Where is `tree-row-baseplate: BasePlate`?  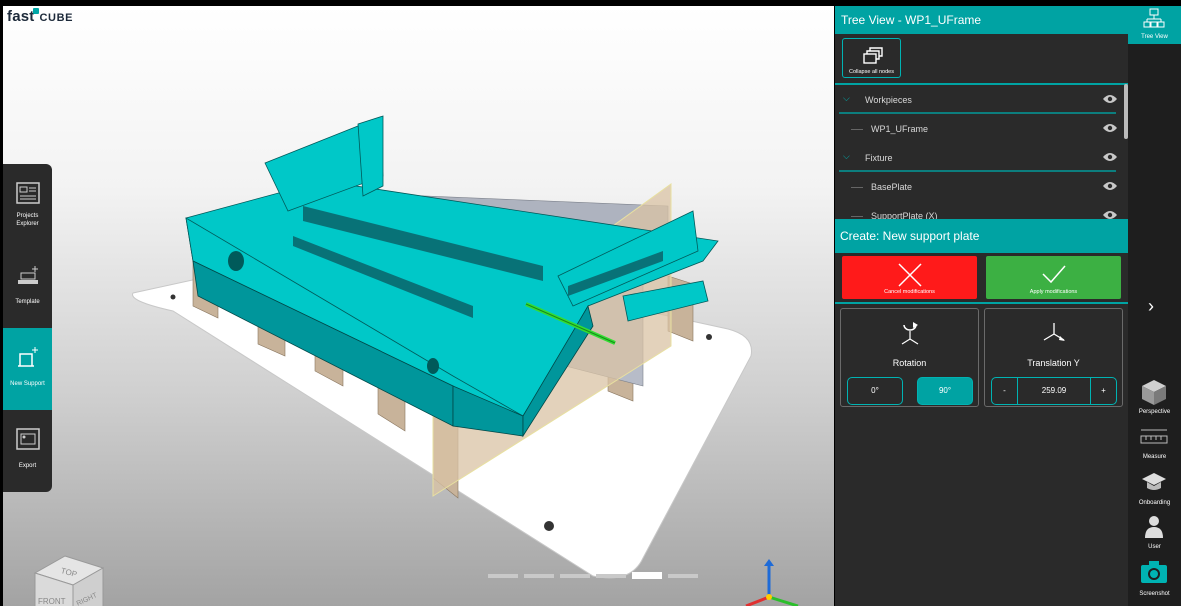 tree-row-baseplate: BasePlate is located at coordinates (977, 186).